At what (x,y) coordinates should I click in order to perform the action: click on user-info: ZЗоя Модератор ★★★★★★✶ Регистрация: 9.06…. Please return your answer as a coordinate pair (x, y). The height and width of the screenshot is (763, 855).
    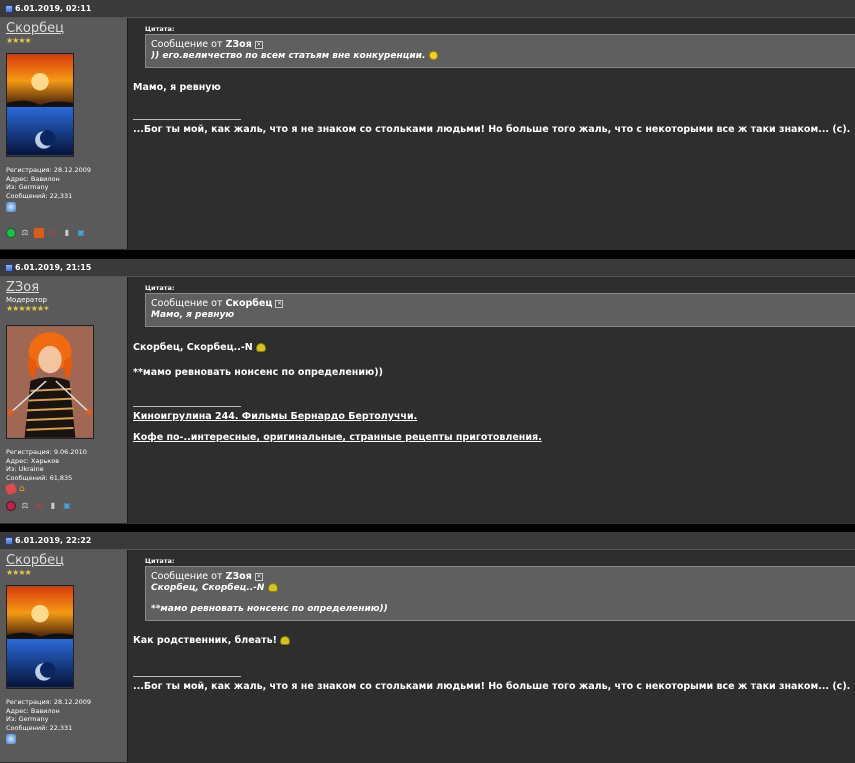
    Looking at the image, I should click on (64, 400).